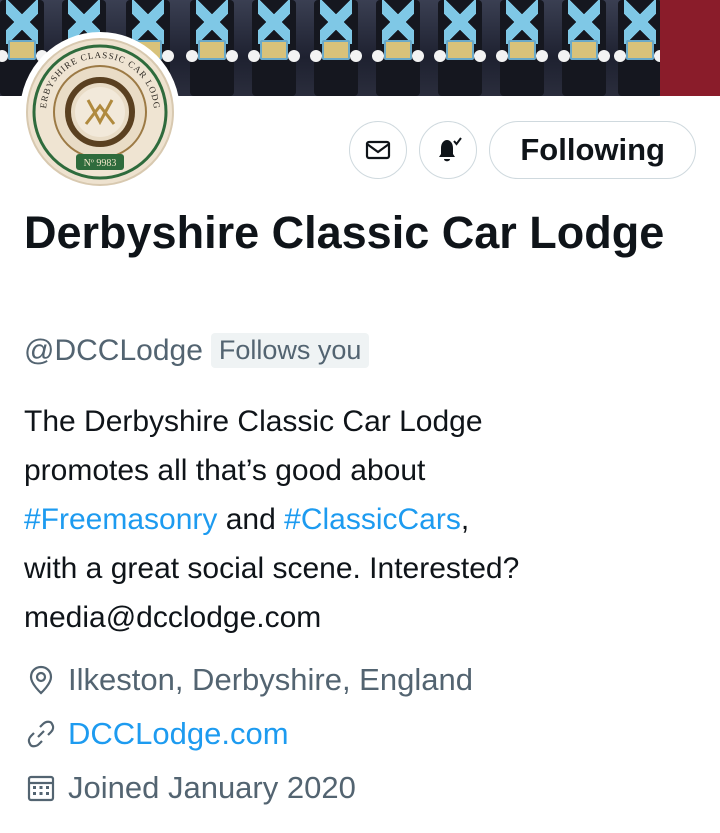 This screenshot has width=720, height=833. What do you see at coordinates (173, 617) in the screenshot?
I see `bio-email: media@dcclodge.com` at bounding box center [173, 617].